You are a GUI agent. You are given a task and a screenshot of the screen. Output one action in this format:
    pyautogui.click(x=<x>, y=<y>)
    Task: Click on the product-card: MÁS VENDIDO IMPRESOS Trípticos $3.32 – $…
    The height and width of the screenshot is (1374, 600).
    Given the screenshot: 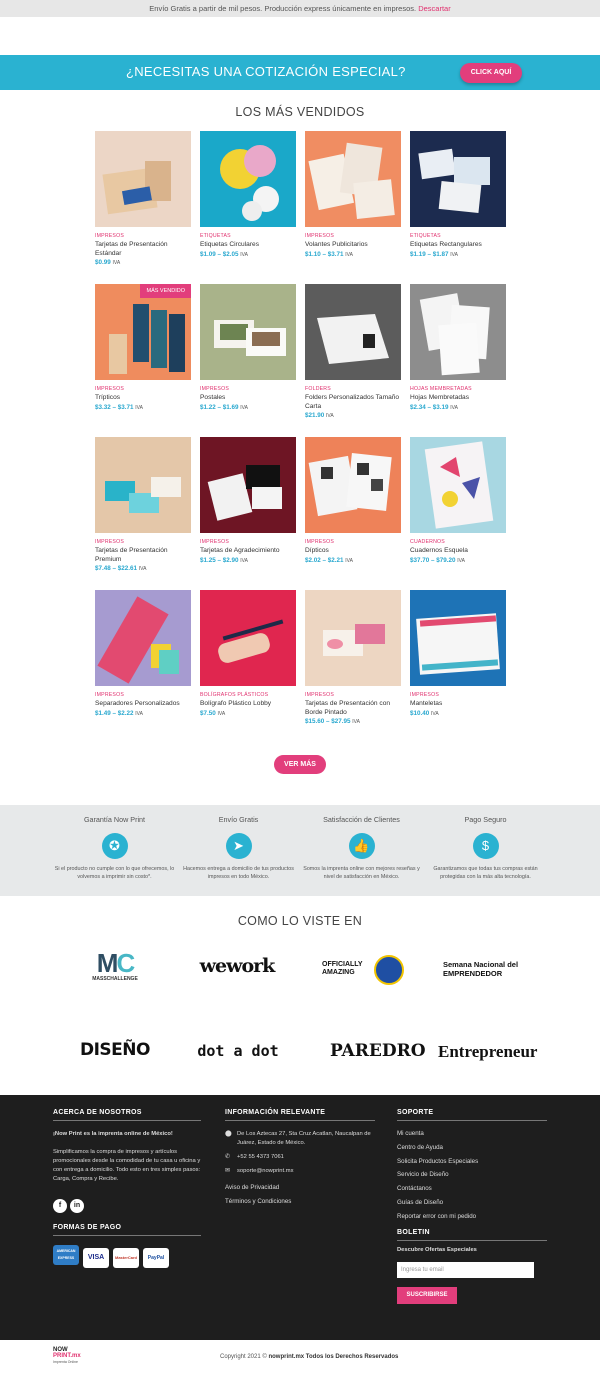 What is the action you would take?
    pyautogui.click(x=143, y=347)
    